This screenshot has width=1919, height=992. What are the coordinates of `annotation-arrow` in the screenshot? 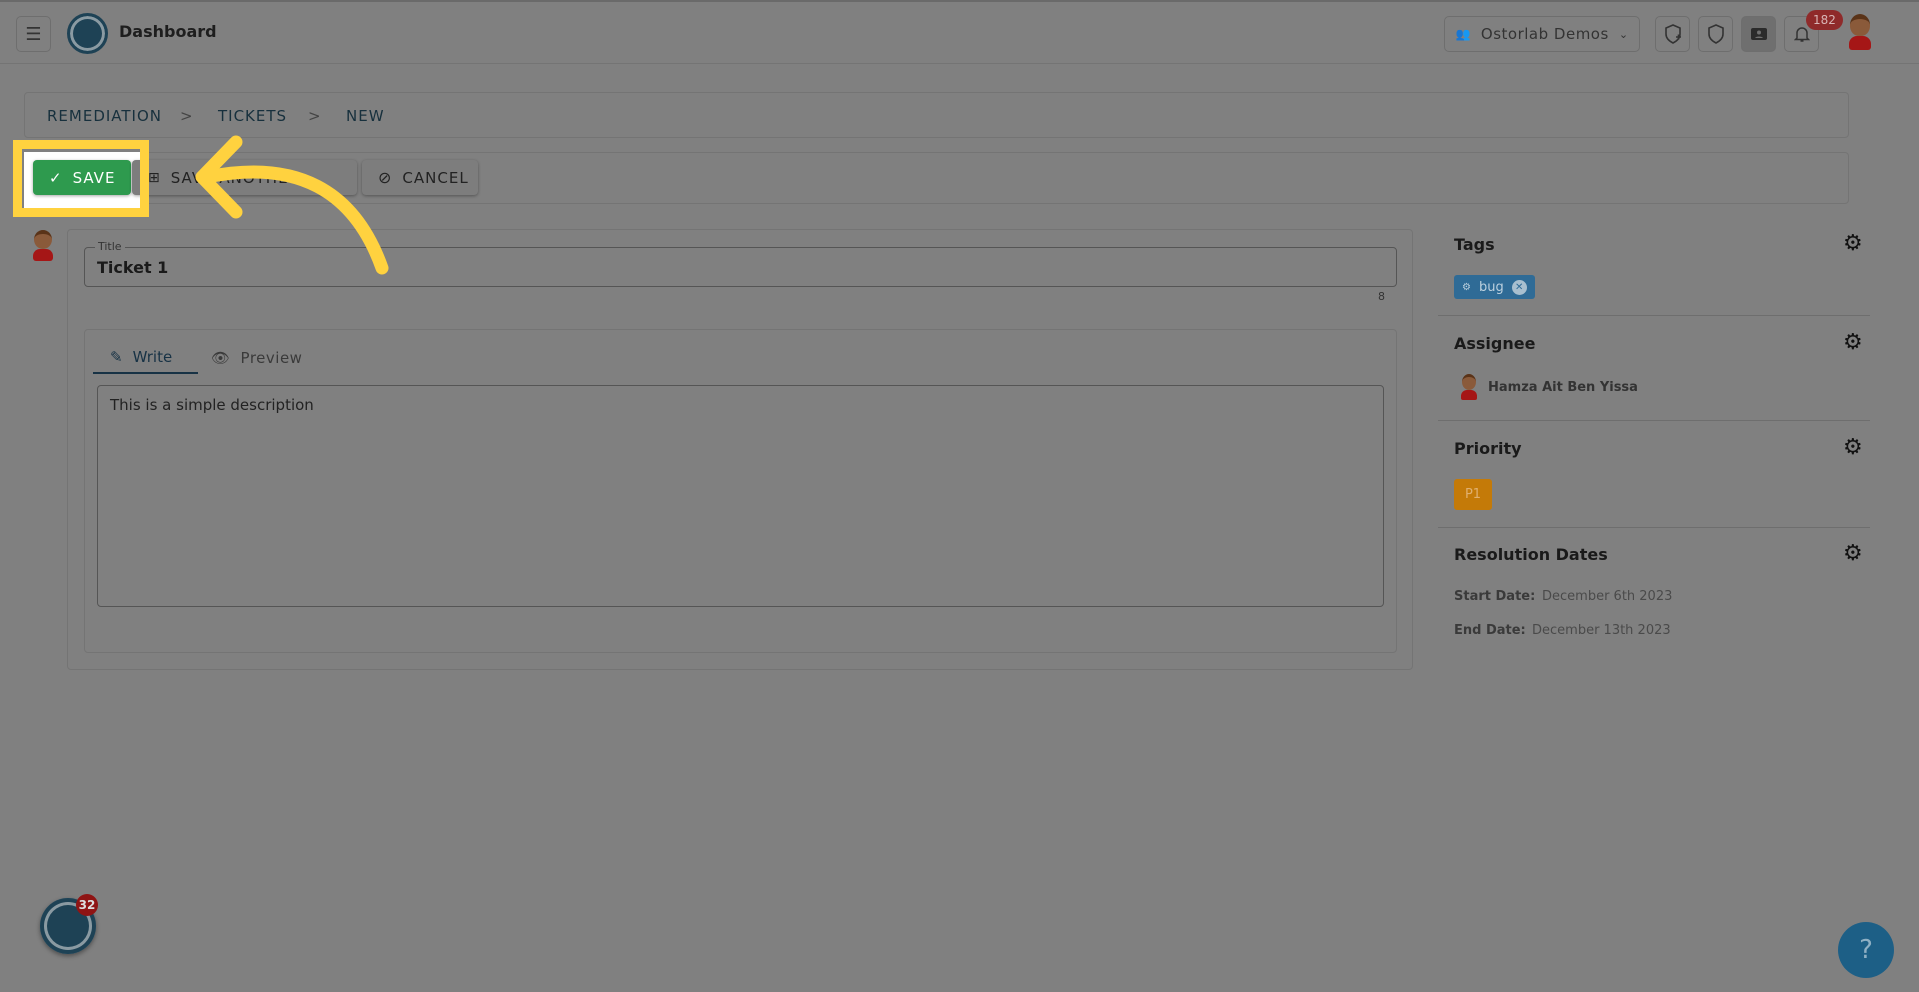 It's located at (292, 205).